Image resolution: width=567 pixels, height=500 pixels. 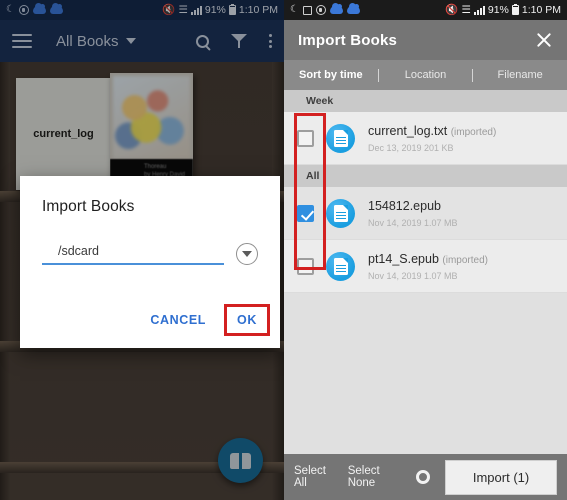 What do you see at coordinates (374, 477) in the screenshot?
I see `select-none-button: Select None` at bounding box center [374, 477].